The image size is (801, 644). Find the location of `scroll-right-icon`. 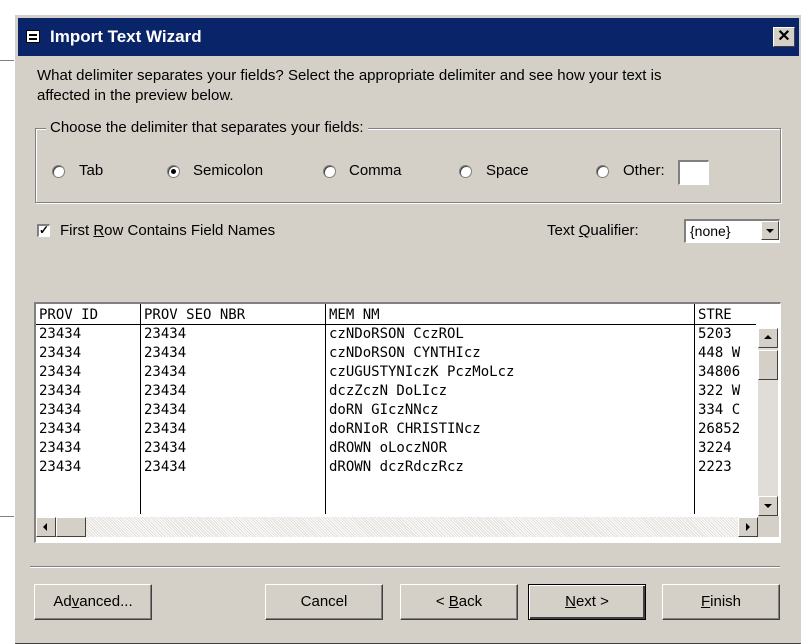

scroll-right-icon is located at coordinates (748, 527).